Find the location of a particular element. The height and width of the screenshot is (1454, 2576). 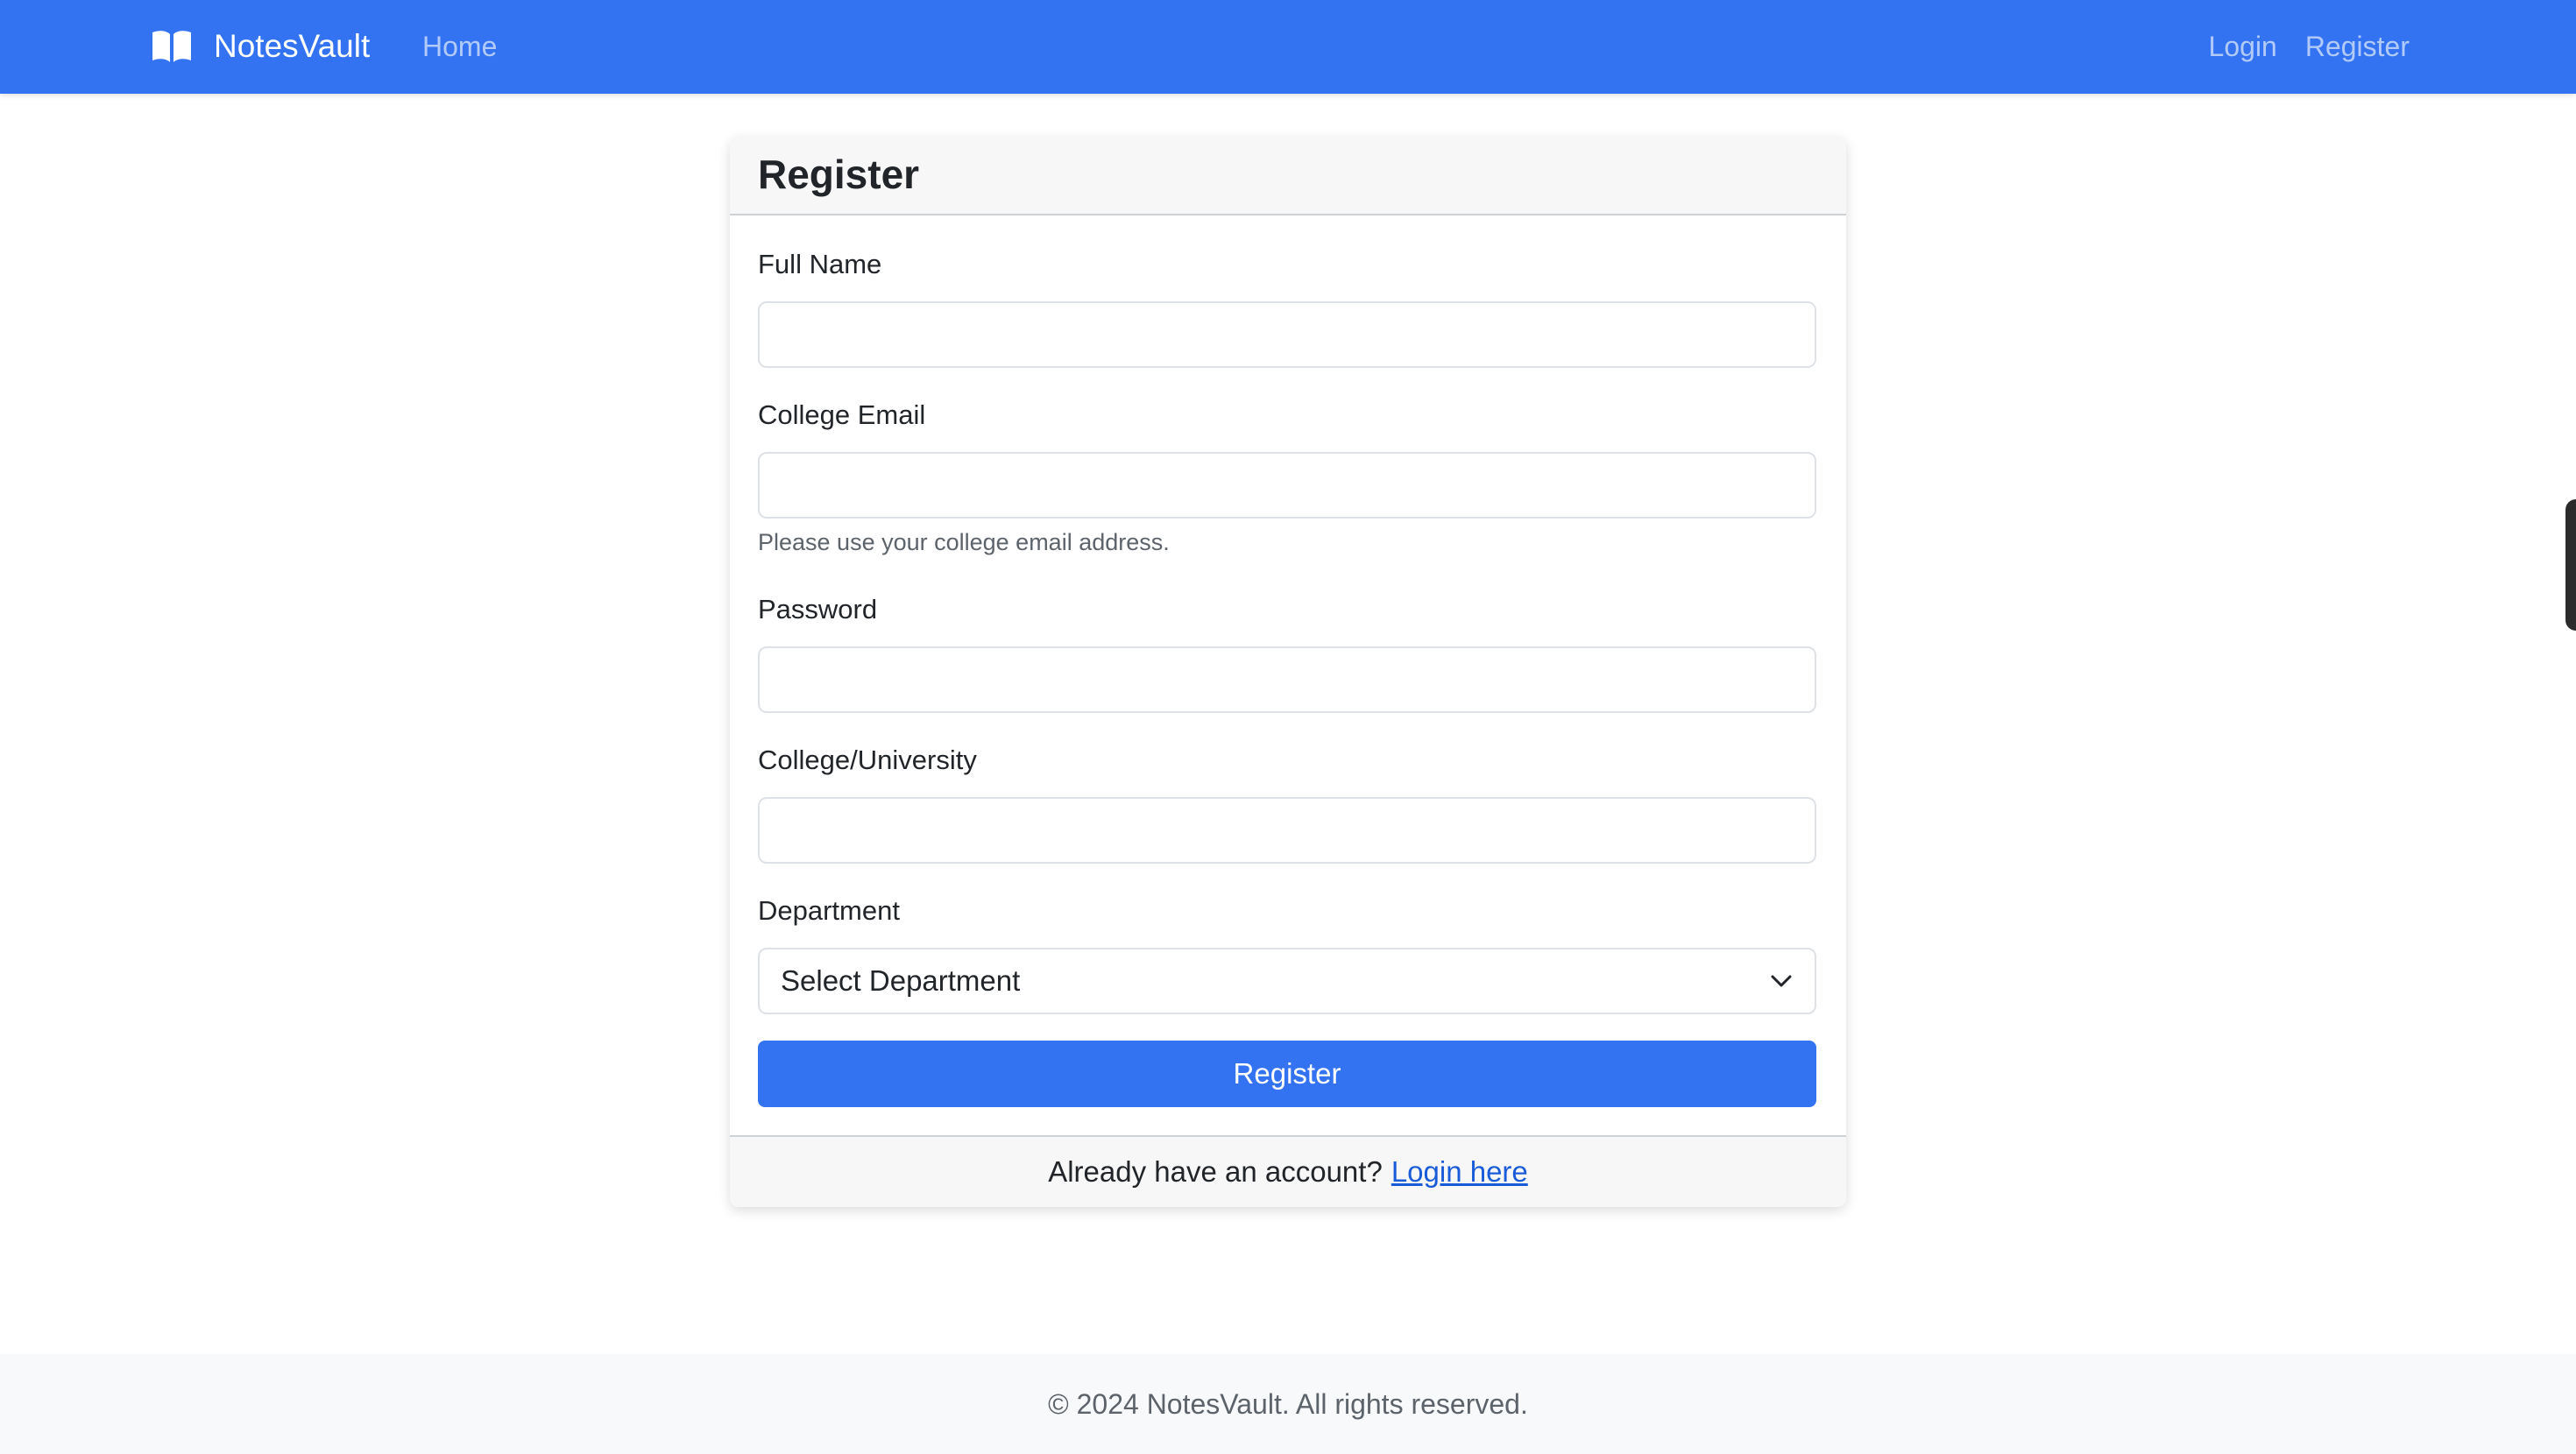

department-label: Department is located at coordinates (829, 910).